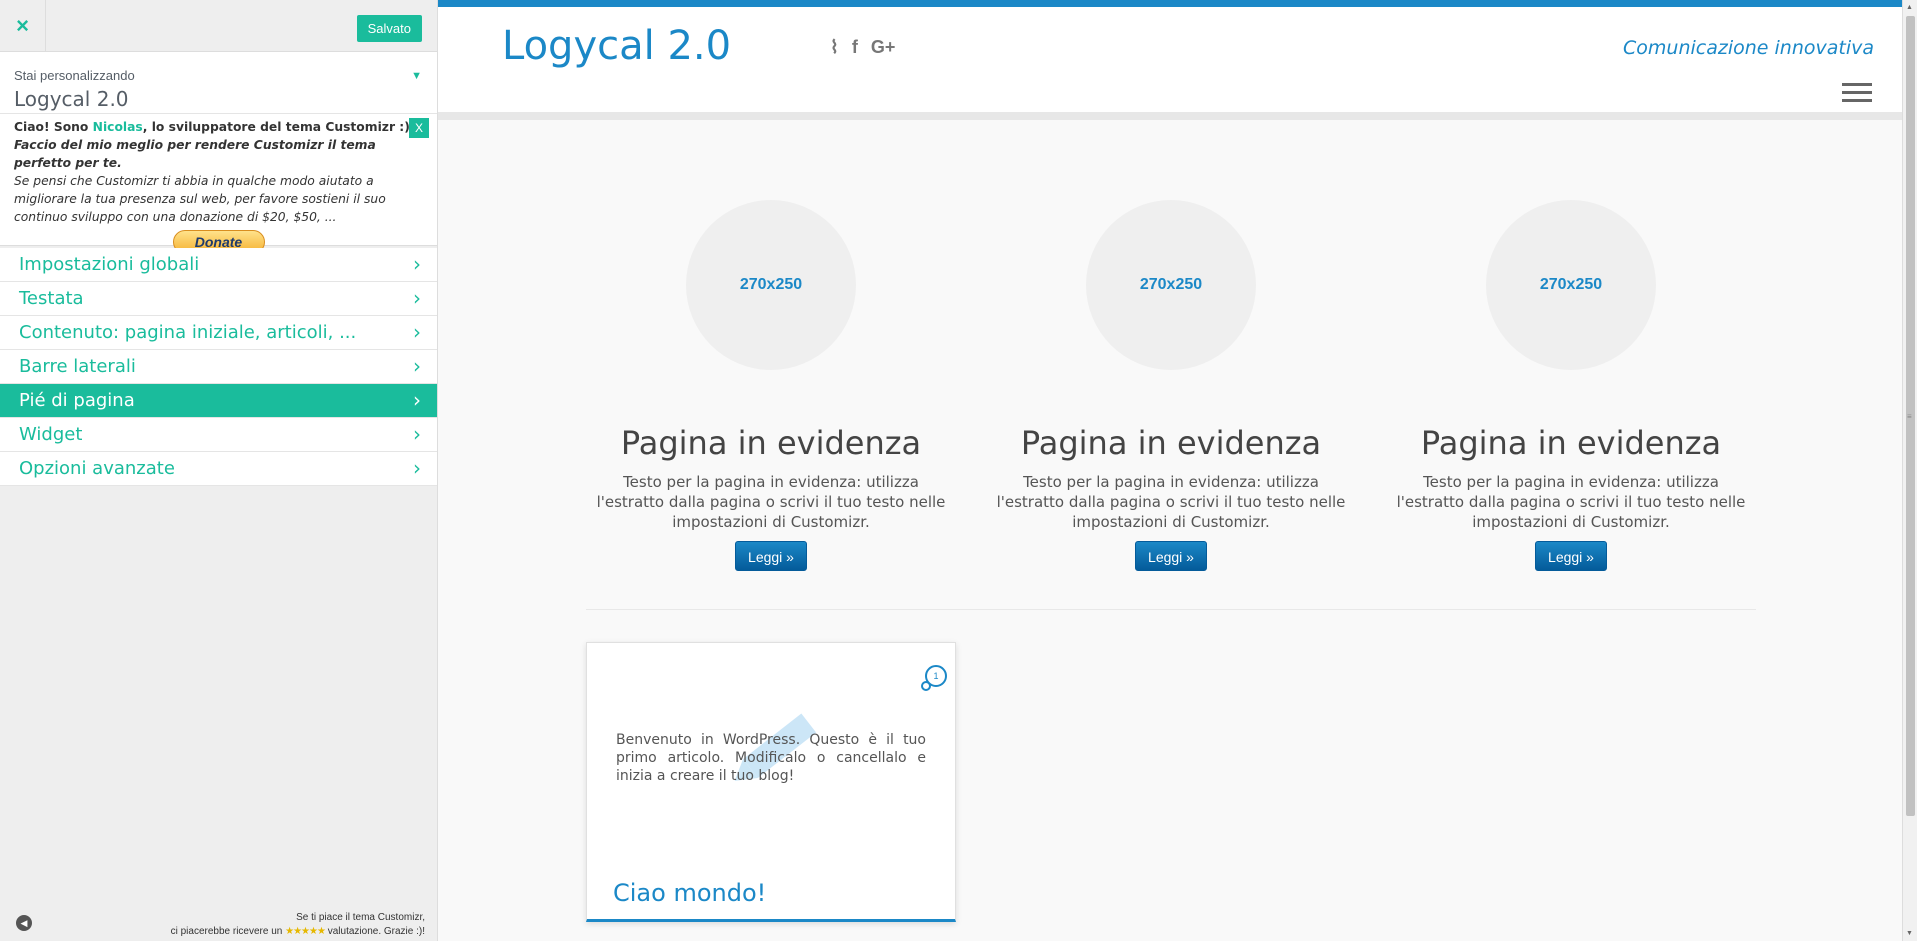 The width and height of the screenshot is (1917, 941). Describe the element at coordinates (374, 931) in the screenshot. I see `rating-text-end: valutazione. Grazie :)!` at that location.